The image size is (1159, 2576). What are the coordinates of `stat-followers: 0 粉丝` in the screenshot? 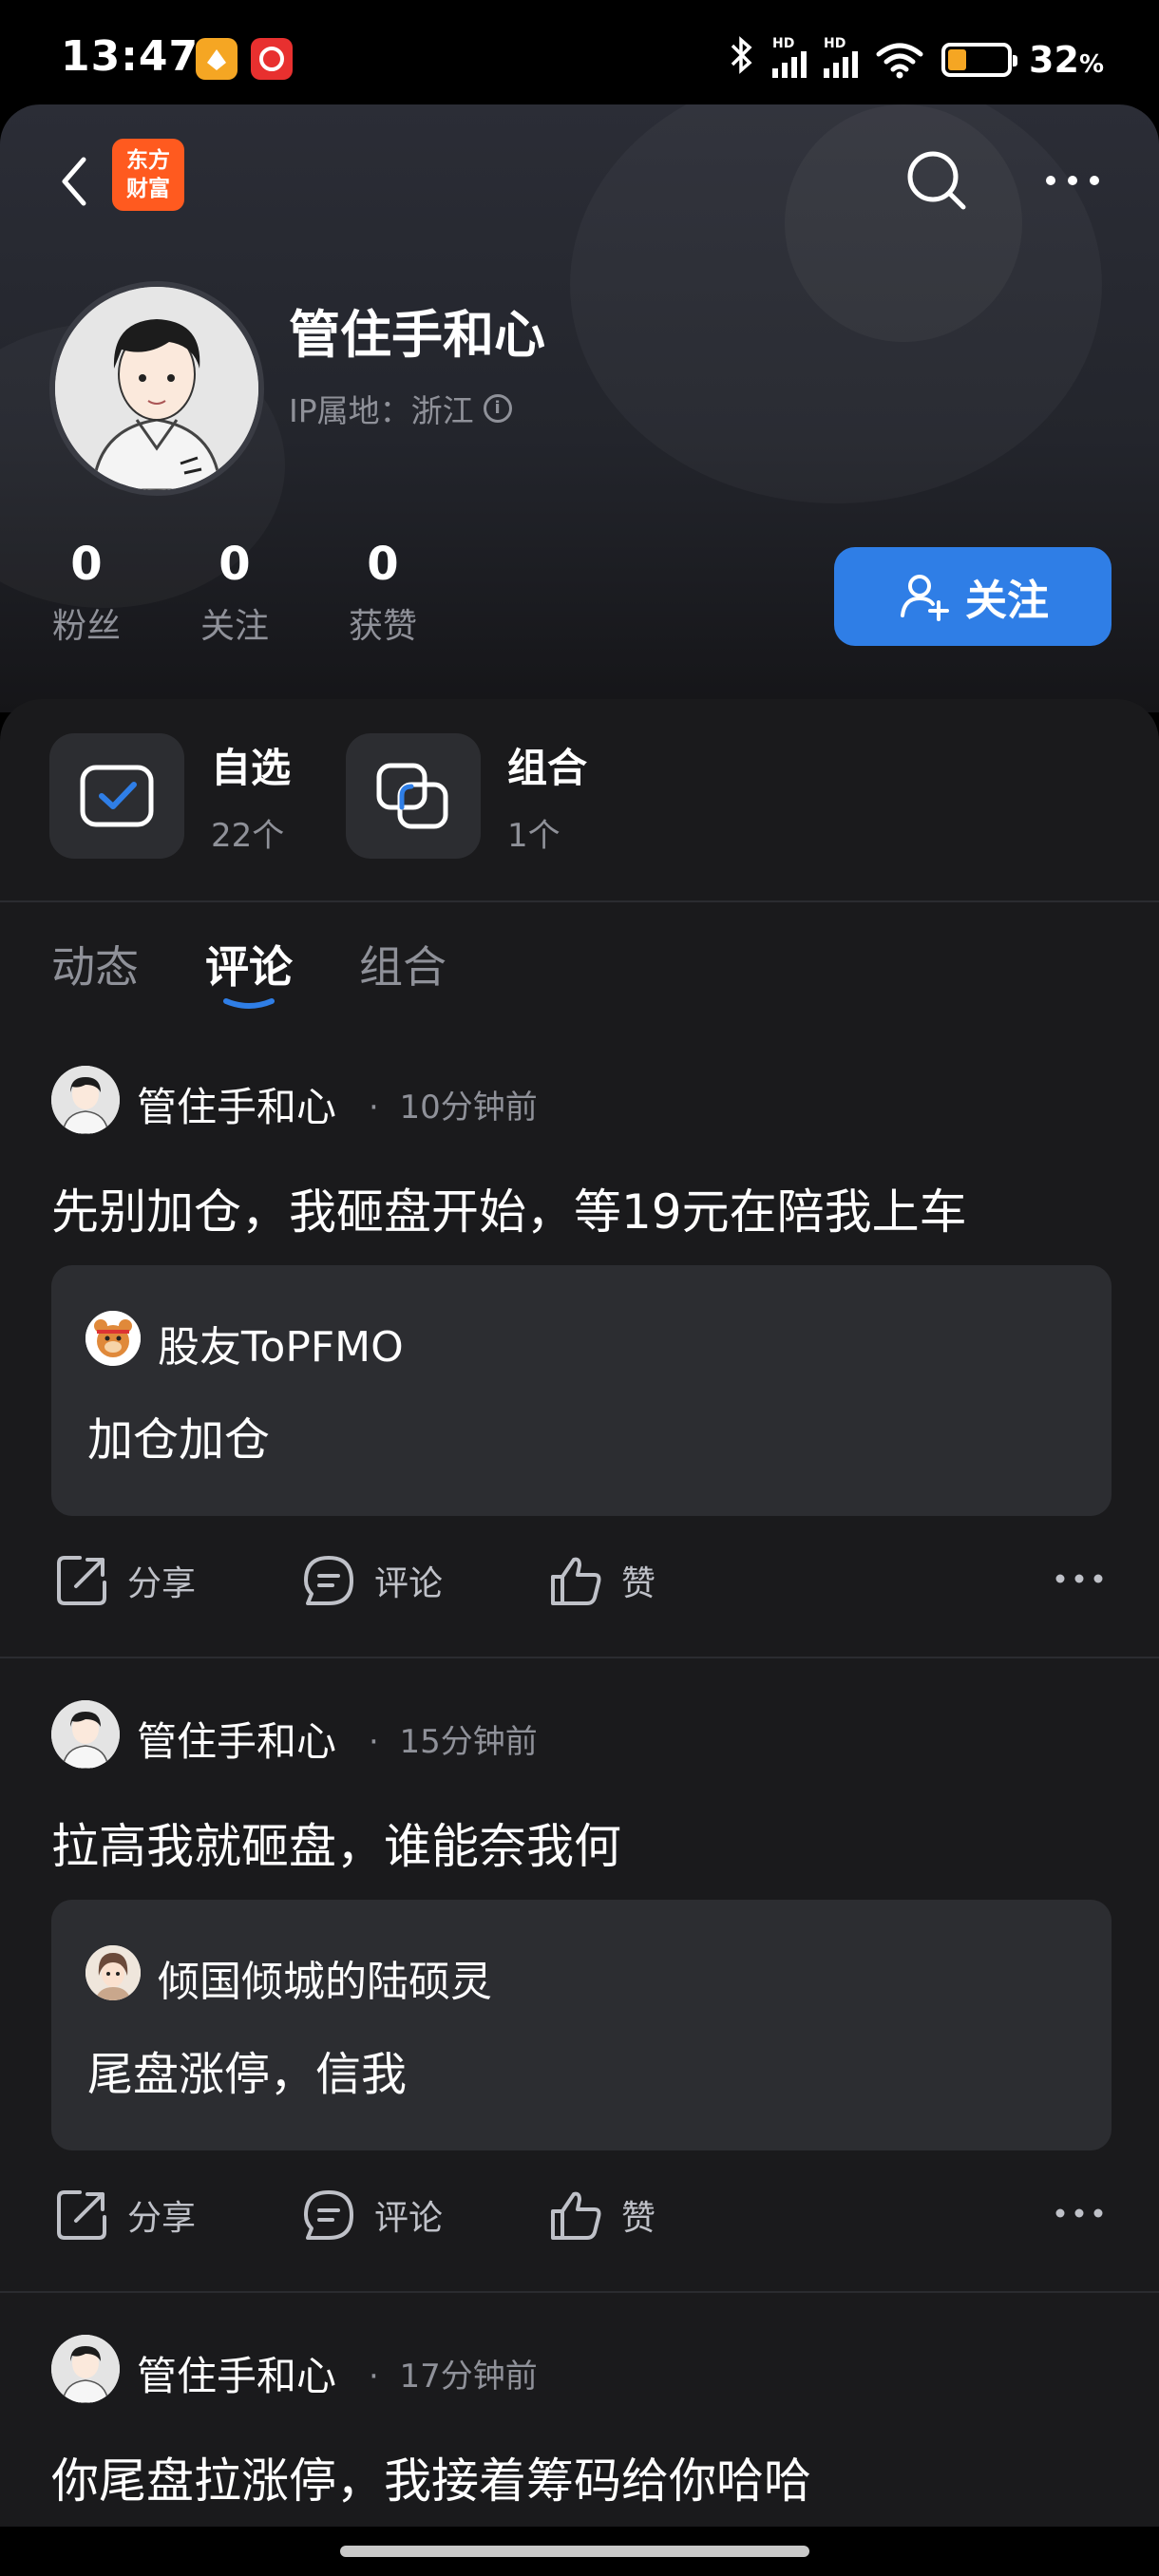 It's located at (86, 593).